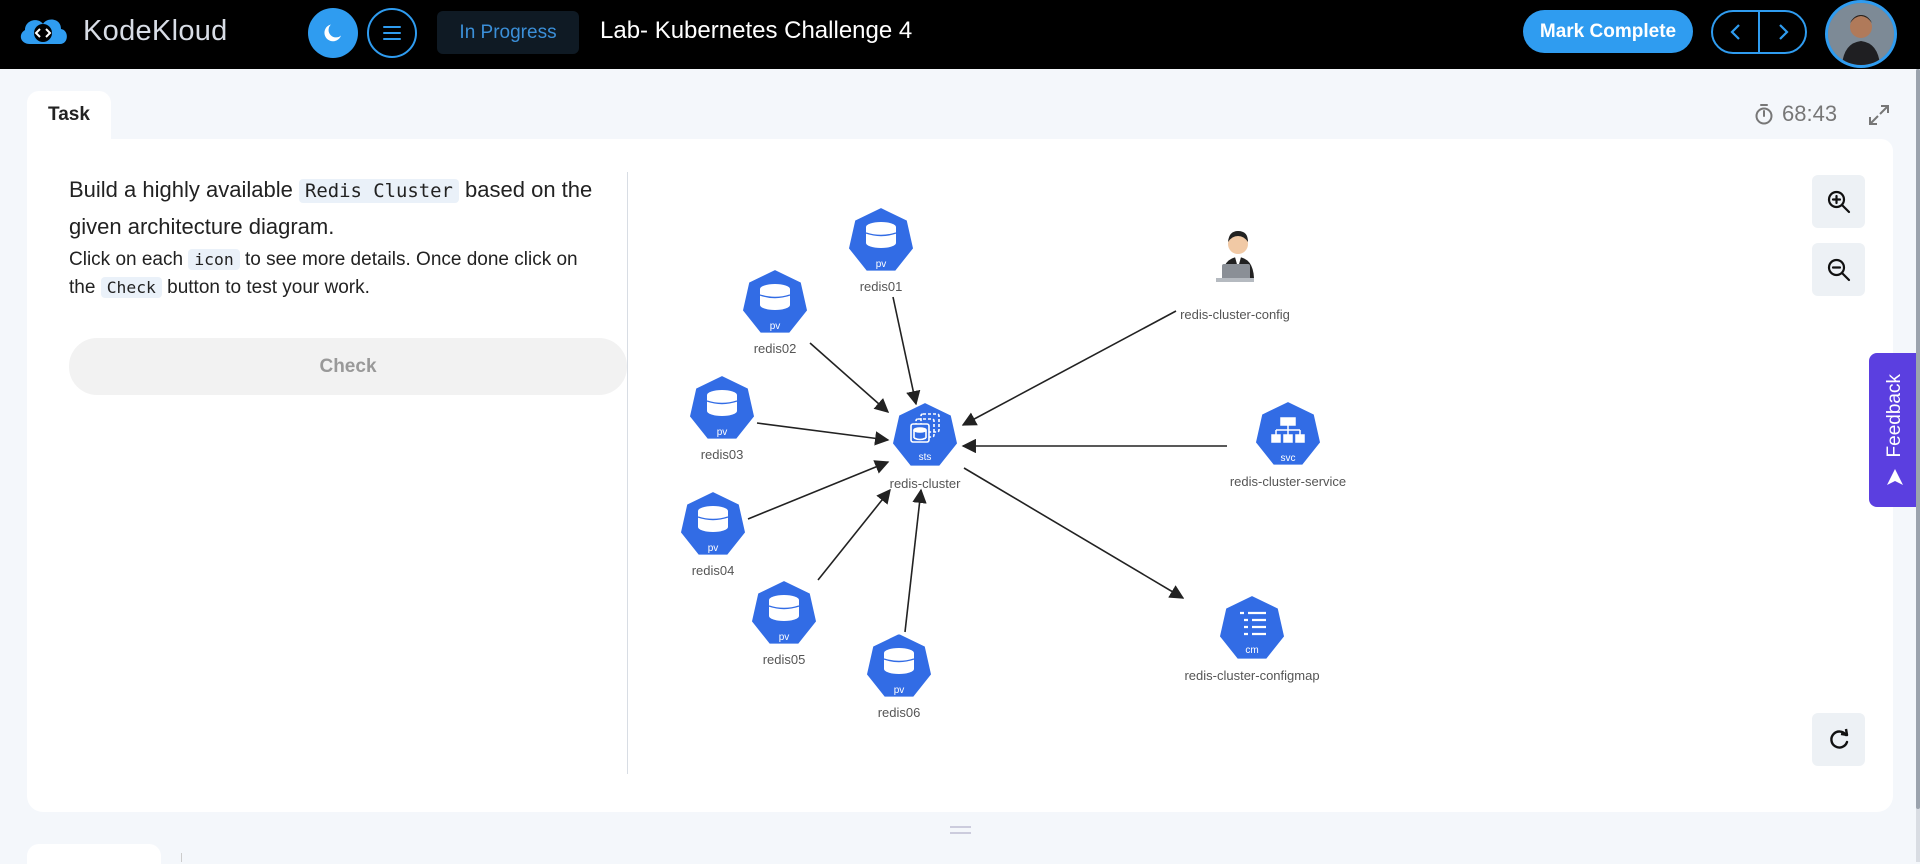 Image resolution: width=1920 pixels, height=864 pixels. I want to click on menu-icon, so click(392, 33).